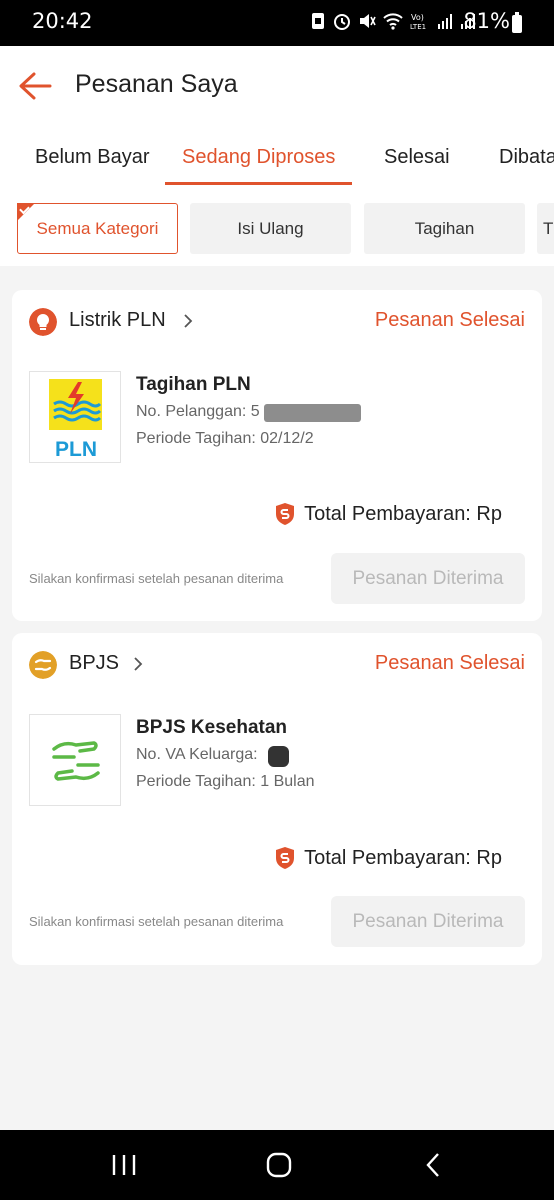 Image resolution: width=554 pixels, height=1200 pixels. Describe the element at coordinates (117, 320) in the screenshot. I see `category-label: Listrik PLN` at that location.